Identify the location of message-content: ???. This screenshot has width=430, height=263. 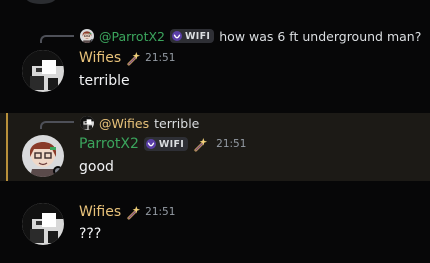
(90, 234).